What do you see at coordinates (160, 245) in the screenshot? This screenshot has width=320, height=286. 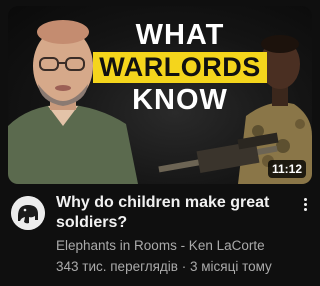 I see `channel-name: Elephants in Rooms - Ken LaCorte` at bounding box center [160, 245].